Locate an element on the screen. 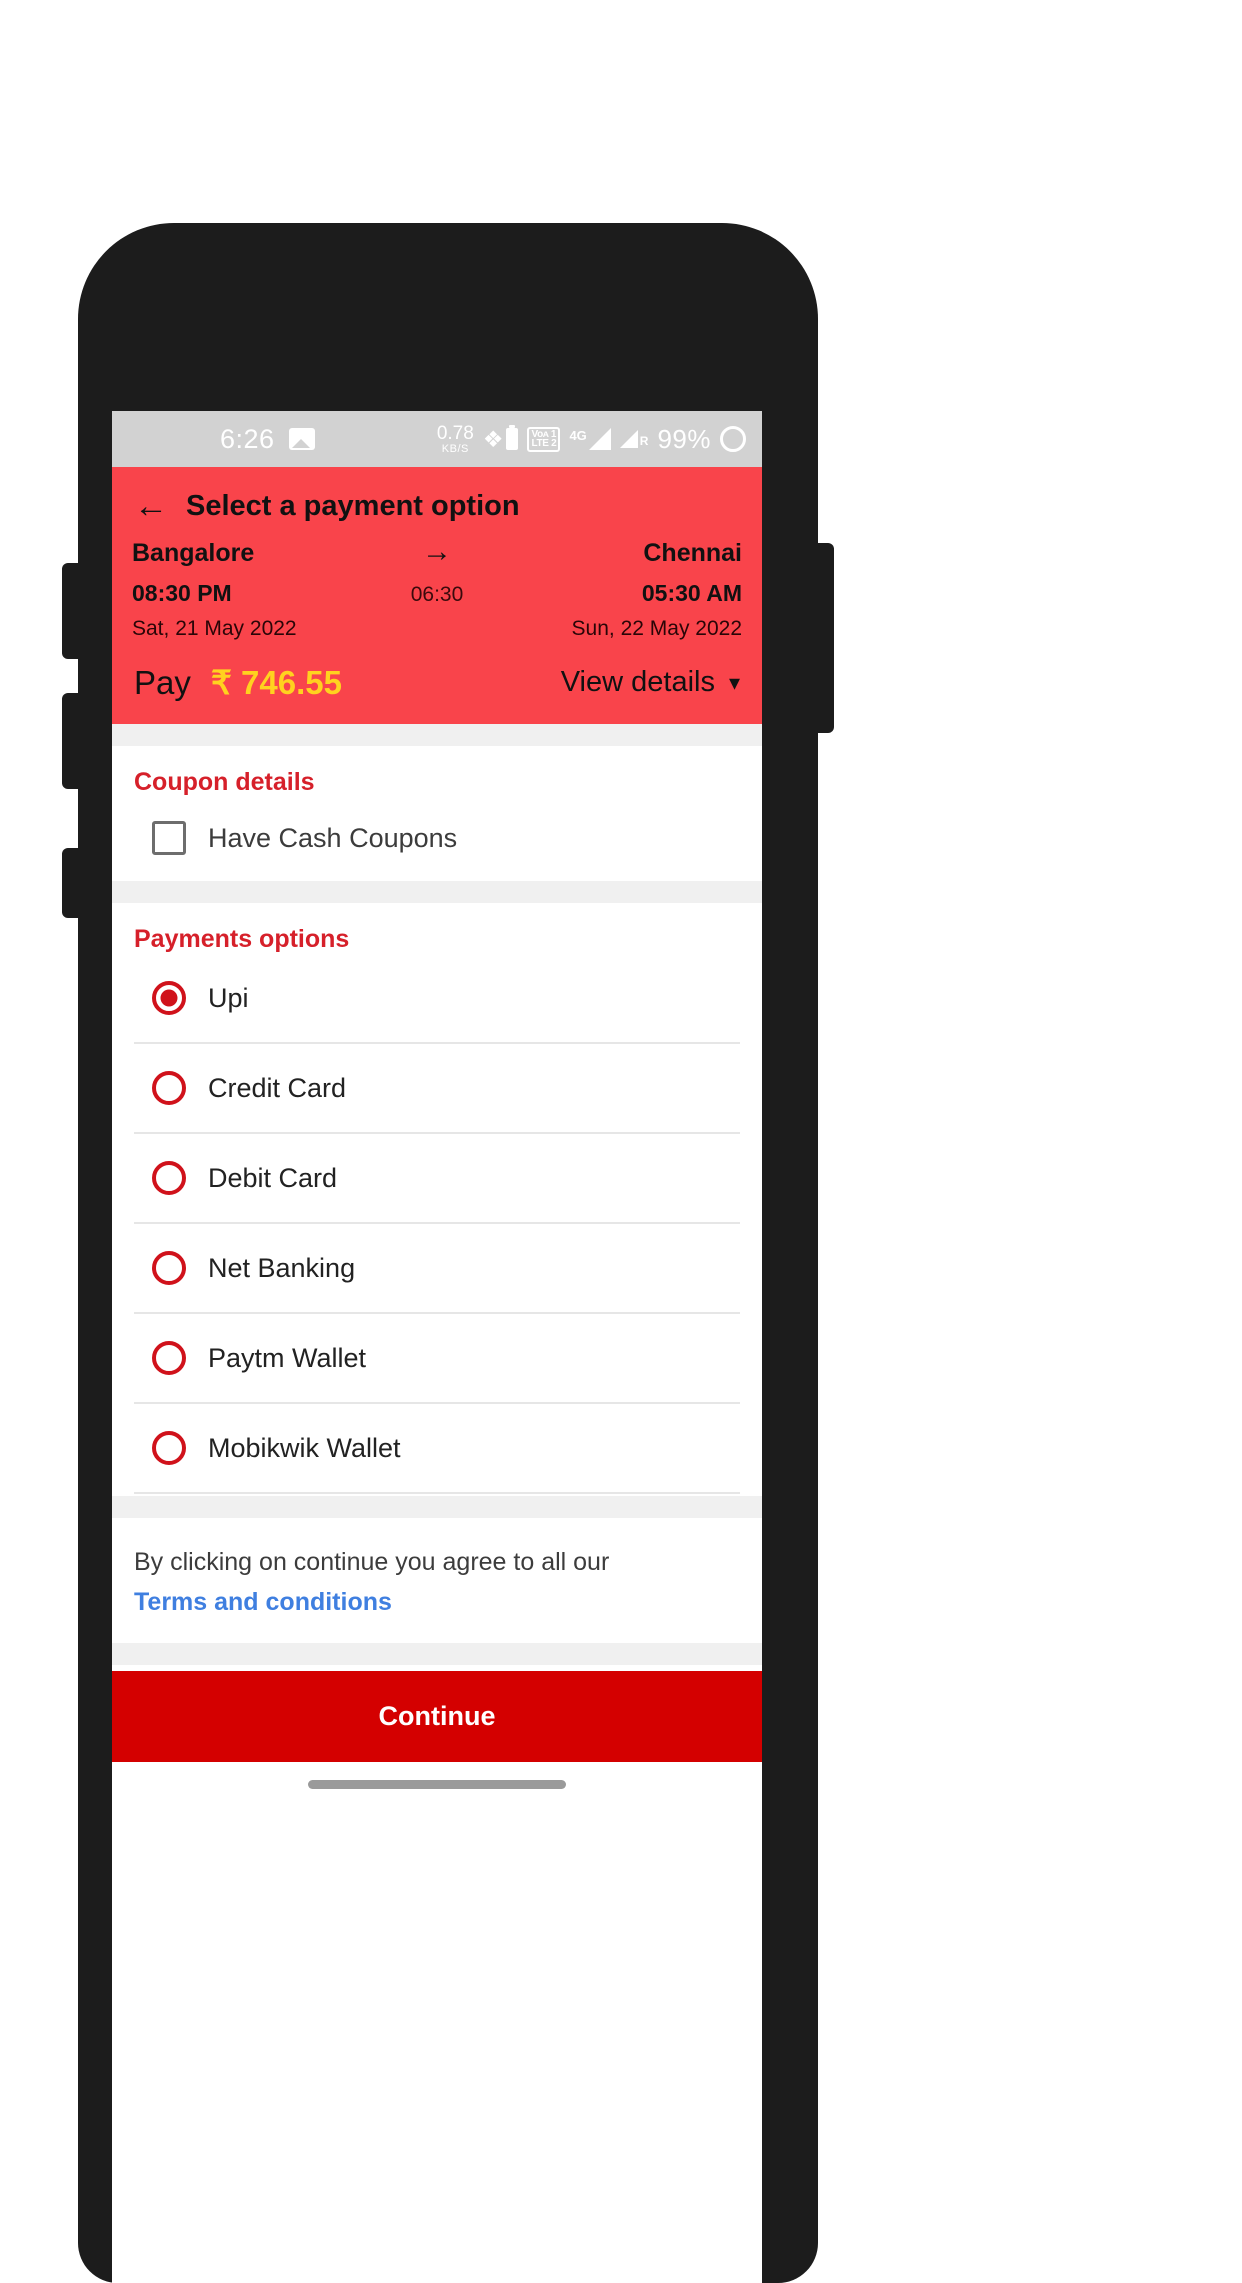 The width and height of the screenshot is (1242, 2283). status-bar-right: 0.78 KB/S ❖ Voᴀ 1 LTE 2 4G R 99% is located at coordinates (591, 439).